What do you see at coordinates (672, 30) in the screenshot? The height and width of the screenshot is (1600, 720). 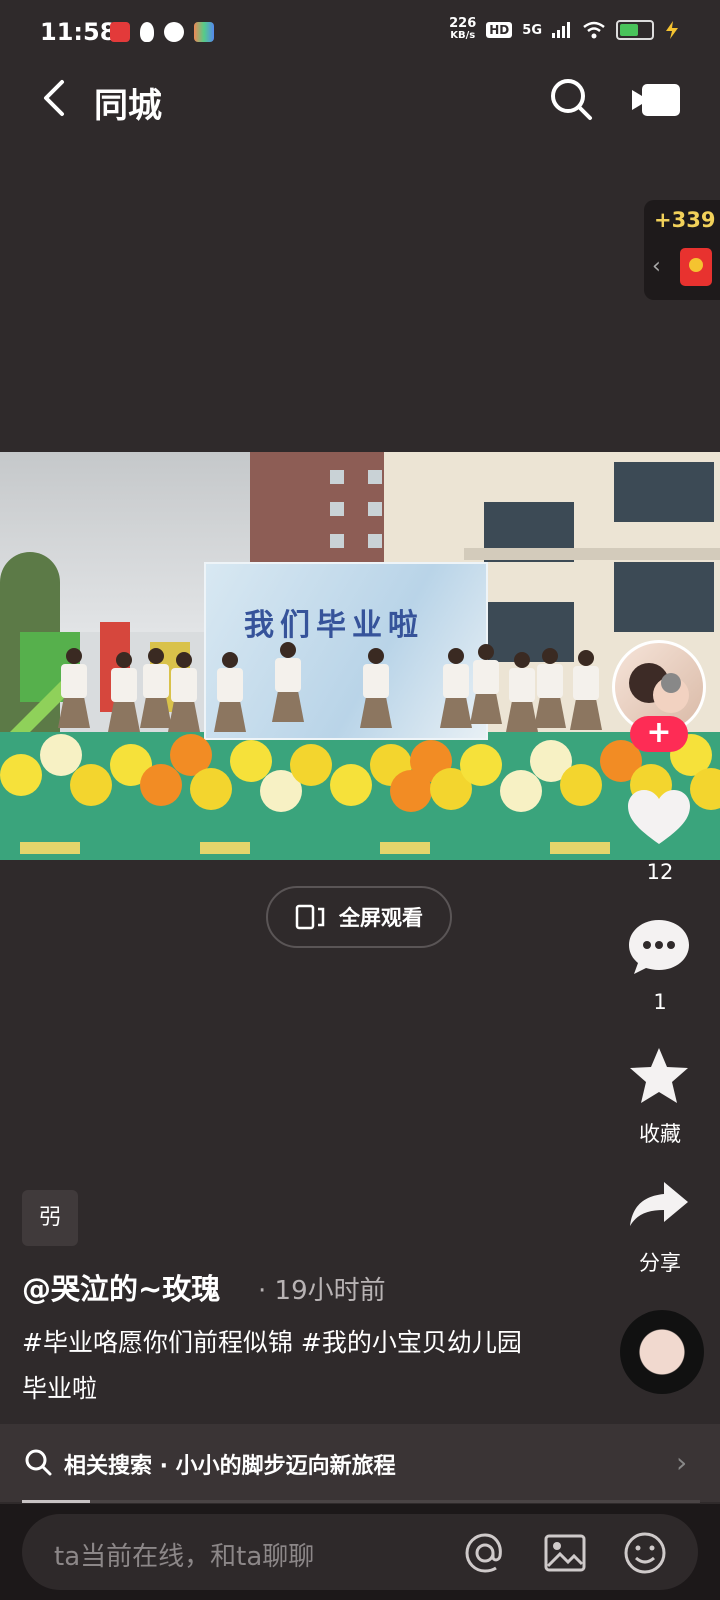 I see `charging-icon` at bounding box center [672, 30].